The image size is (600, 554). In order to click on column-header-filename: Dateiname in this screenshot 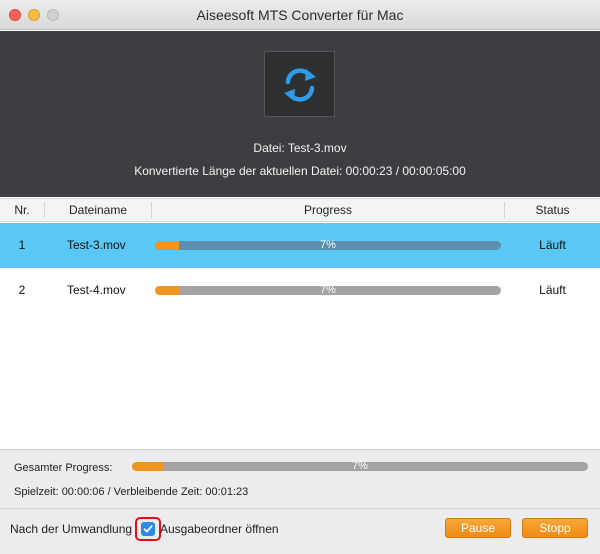, I will do `click(98, 210)`.